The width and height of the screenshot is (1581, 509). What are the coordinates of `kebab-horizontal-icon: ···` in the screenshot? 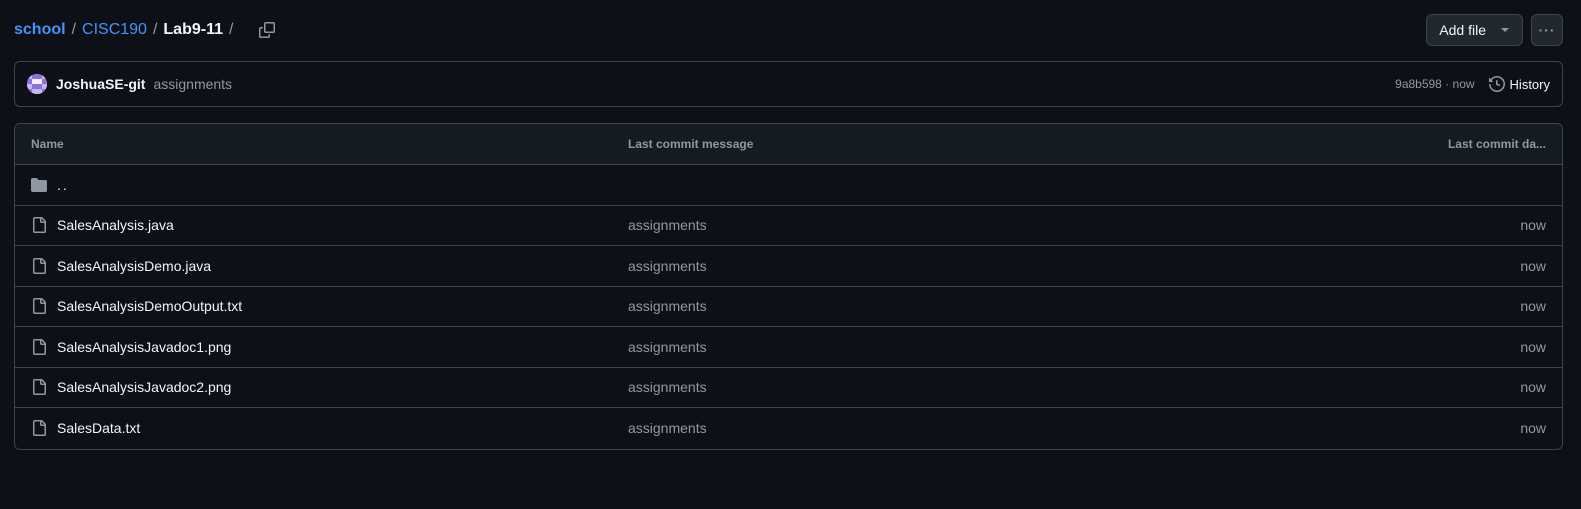 It's located at (1547, 30).